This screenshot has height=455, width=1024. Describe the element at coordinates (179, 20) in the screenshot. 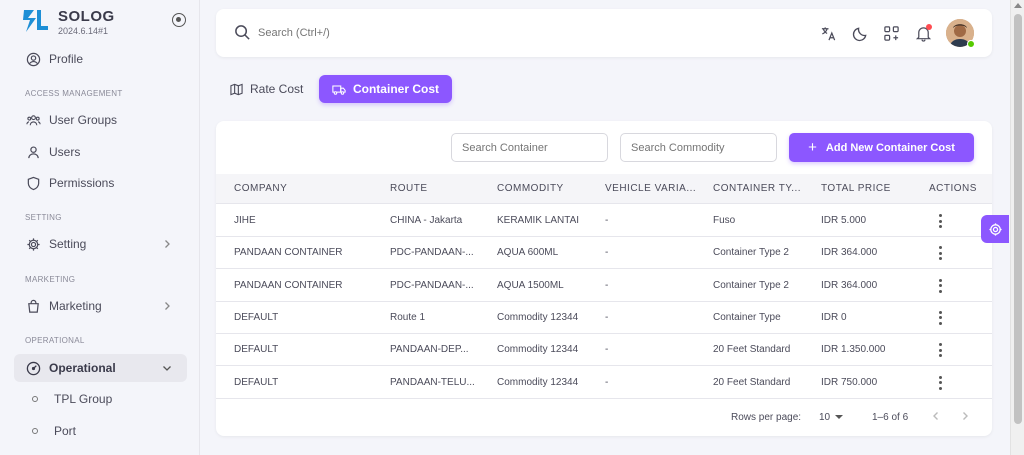

I see `sidebar-toggle-icon` at that location.